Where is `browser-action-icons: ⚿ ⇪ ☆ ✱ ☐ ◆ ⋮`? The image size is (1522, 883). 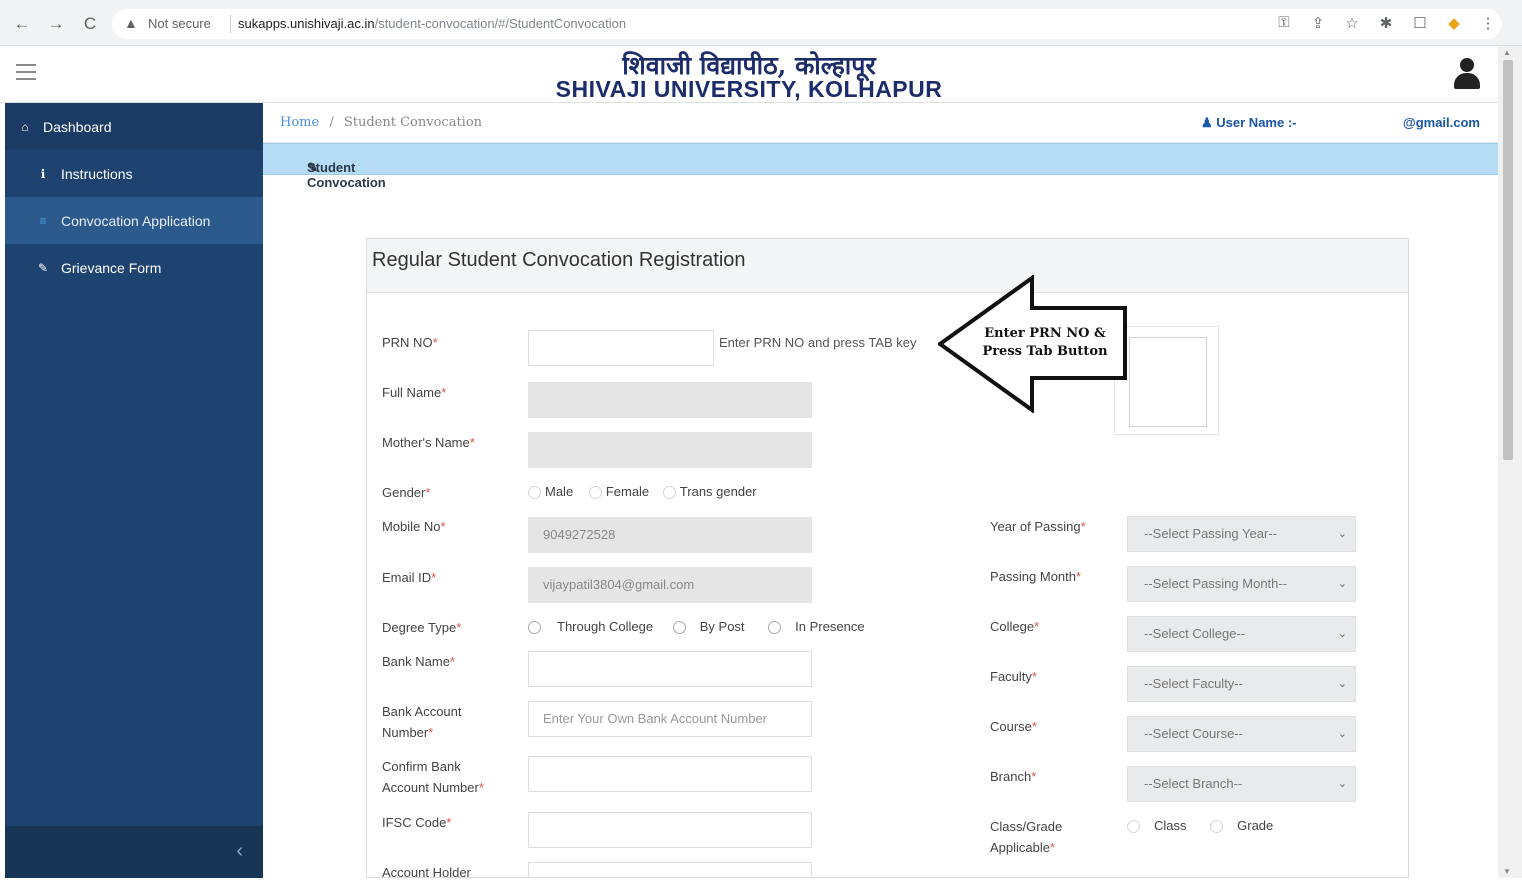 browser-action-icons: ⚿ ⇪ ☆ ✱ ☐ ◆ ⋮ is located at coordinates (1386, 23).